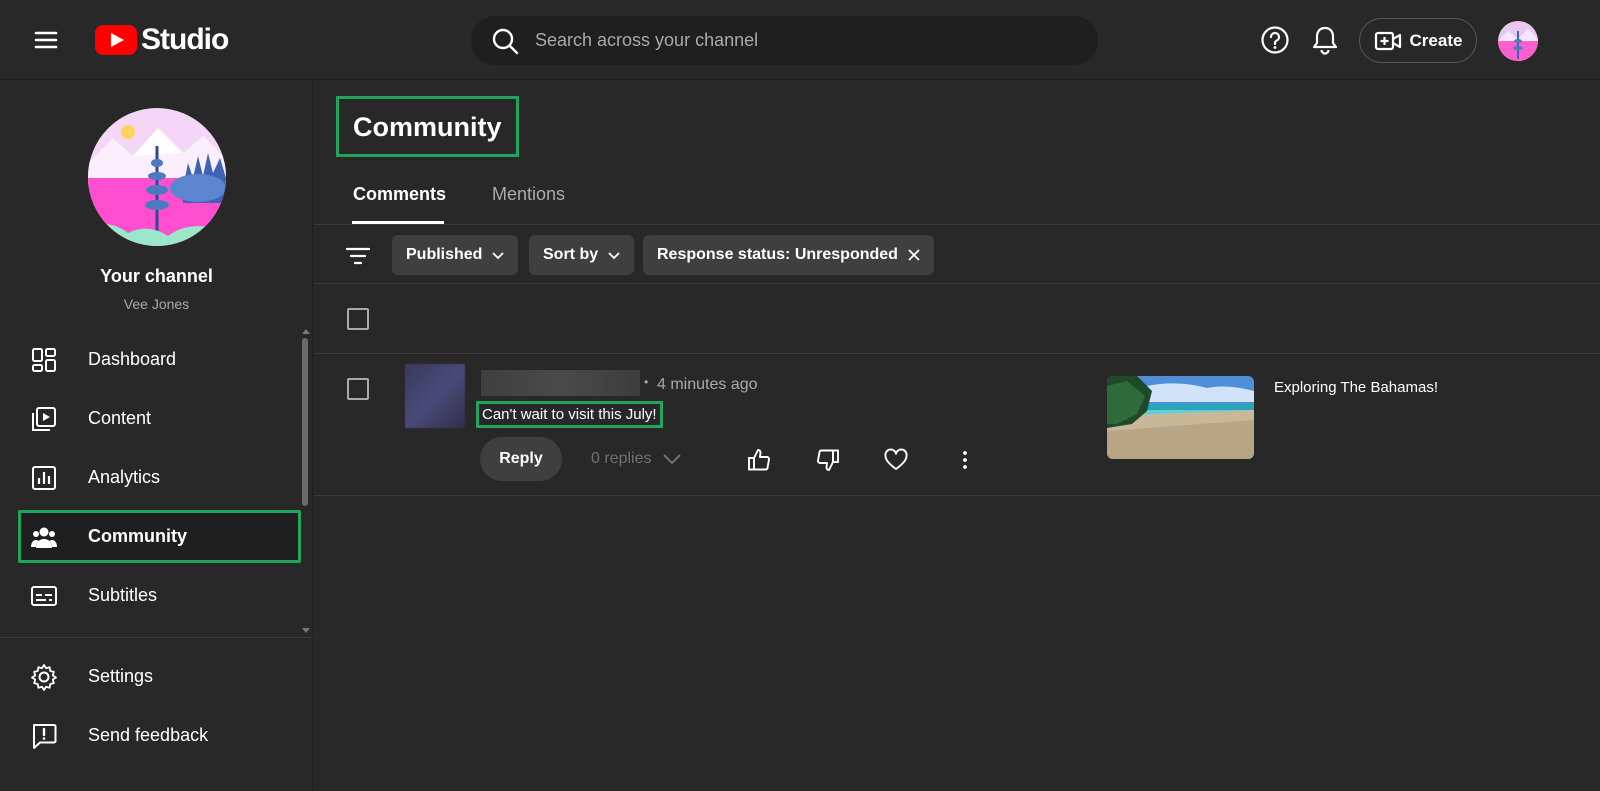 This screenshot has width=1600, height=791. Describe the element at coordinates (44, 359) in the screenshot. I see `dashboard-icon` at that location.